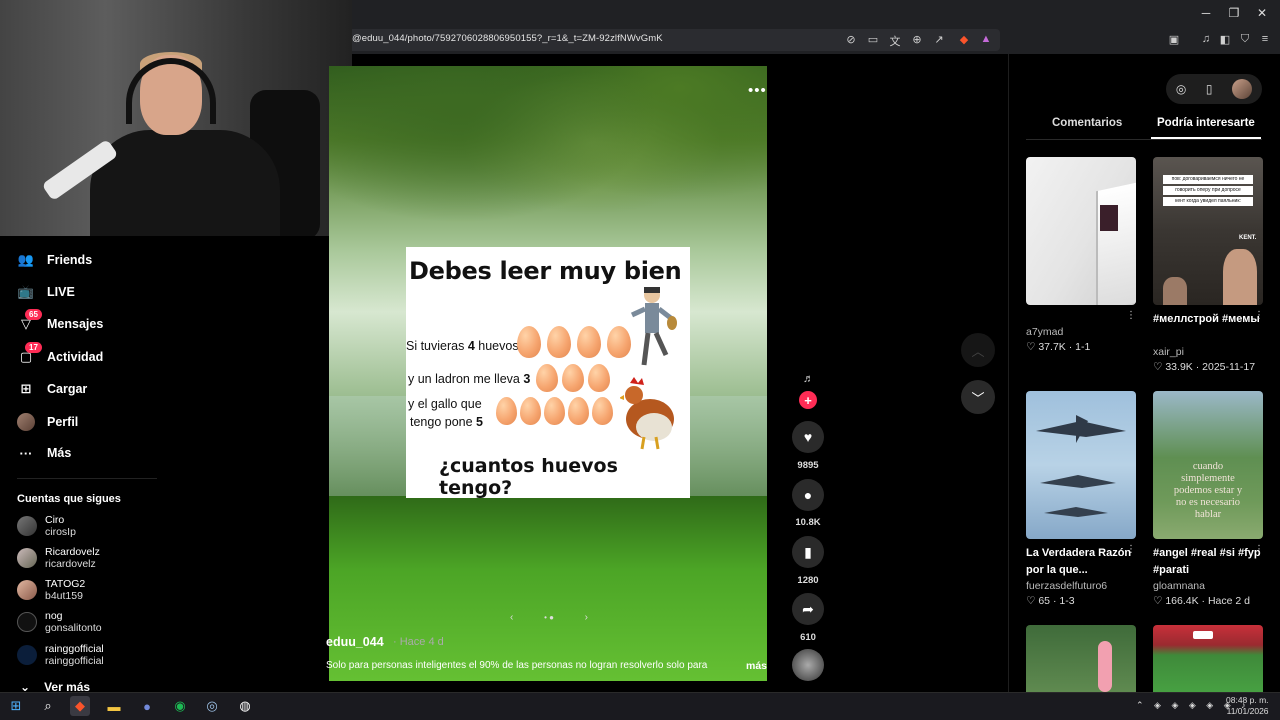 This screenshot has height=720, width=1280. What do you see at coordinates (939, 39) in the screenshot?
I see `share-icon: ↗` at bounding box center [939, 39].